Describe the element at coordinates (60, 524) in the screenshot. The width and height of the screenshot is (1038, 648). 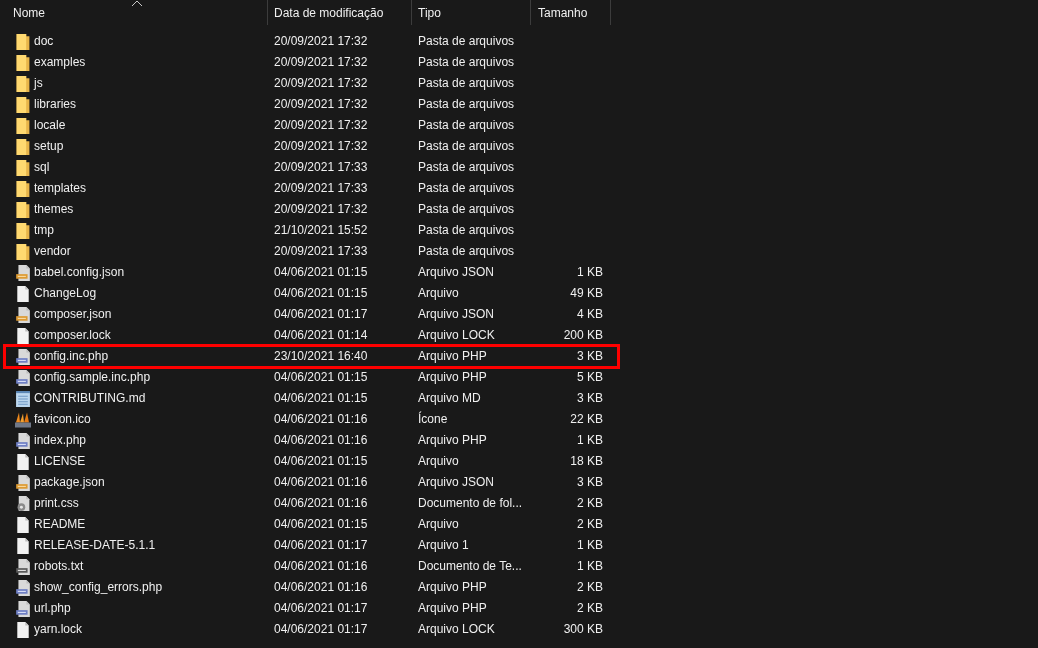
I see `file-name: README` at that location.